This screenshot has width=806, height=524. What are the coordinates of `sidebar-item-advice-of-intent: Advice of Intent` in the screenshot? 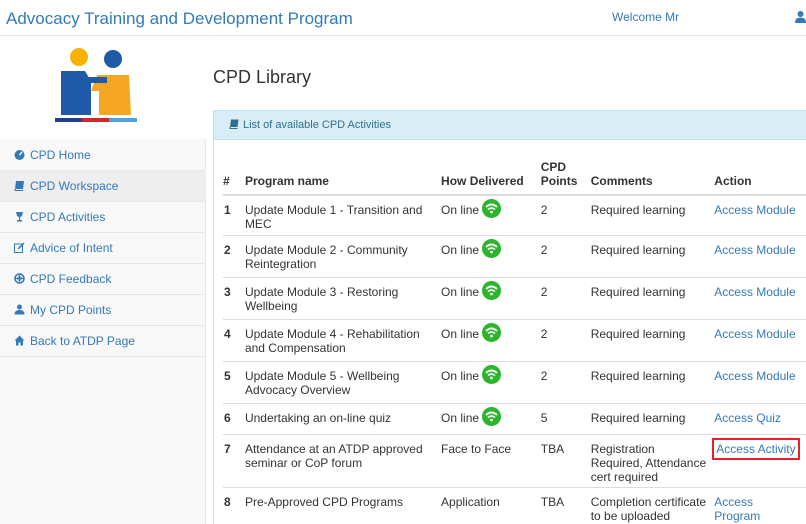 It's located at (103, 248).